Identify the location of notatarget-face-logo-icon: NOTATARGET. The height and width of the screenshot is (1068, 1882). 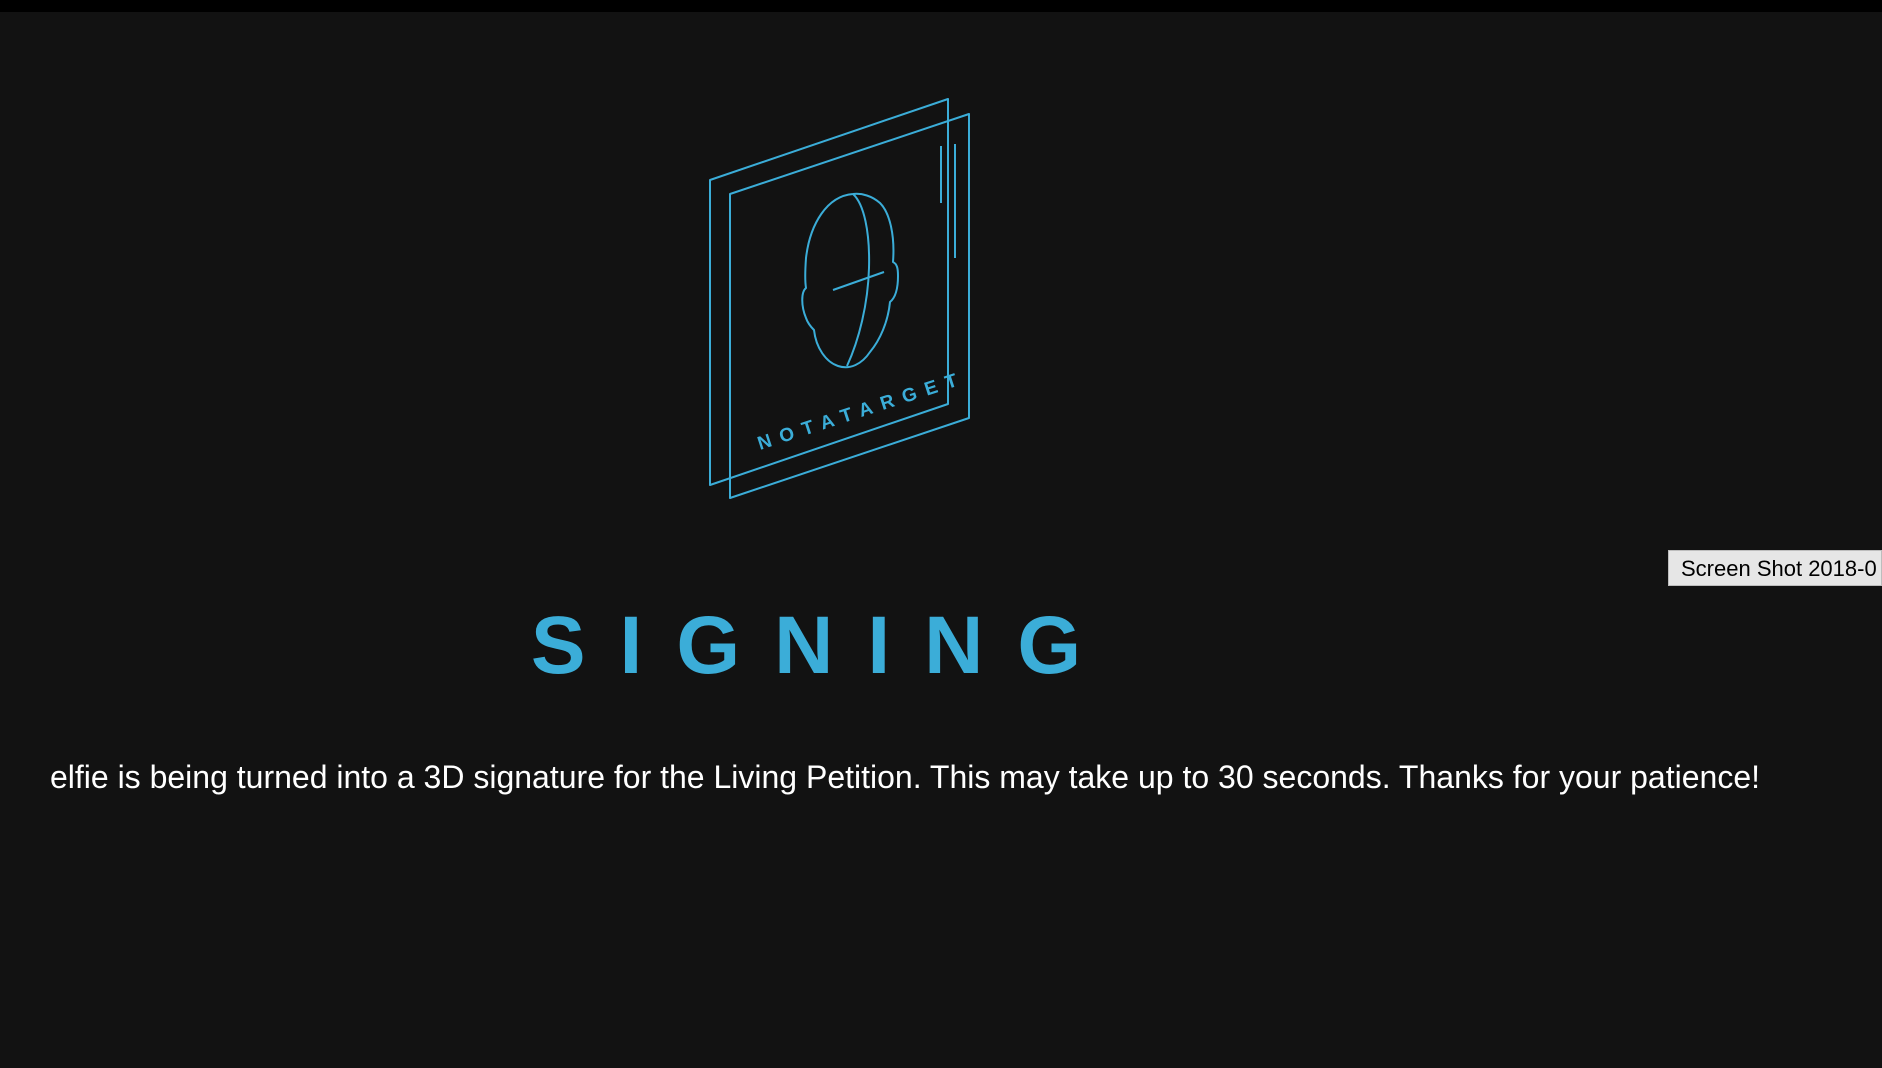
(840, 301).